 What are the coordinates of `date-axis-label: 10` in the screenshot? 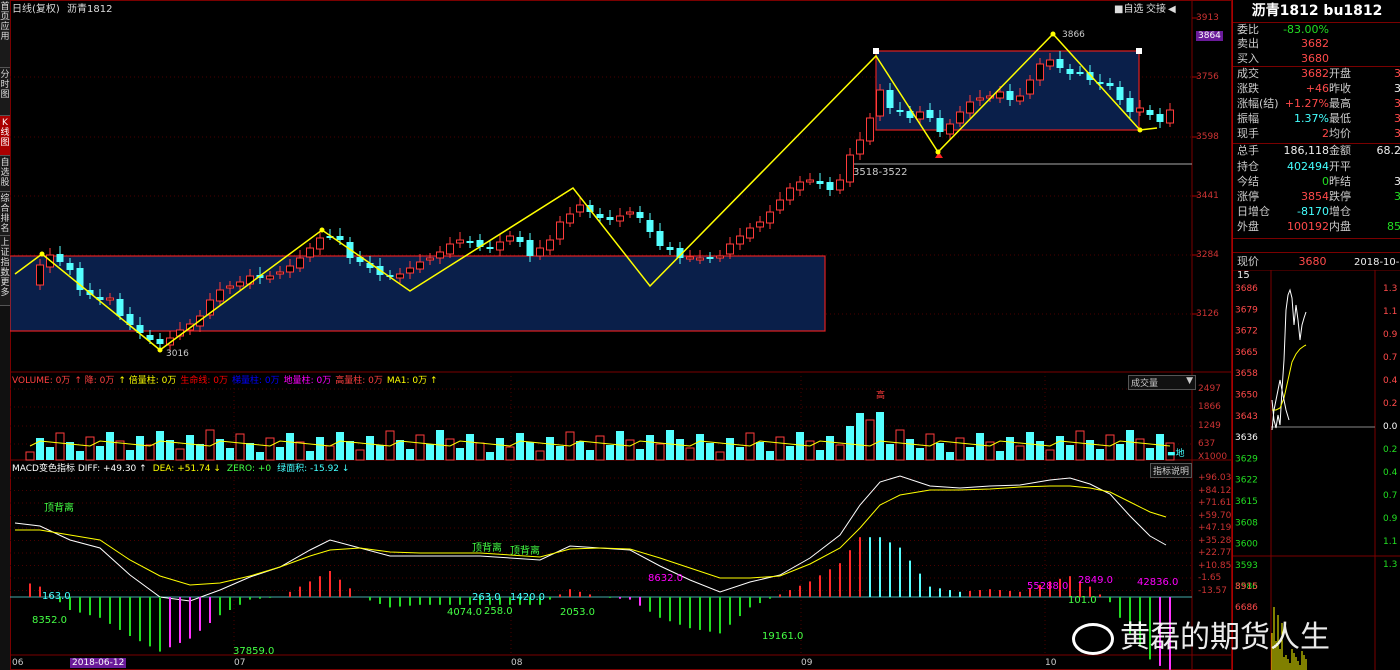 It's located at (1051, 663).